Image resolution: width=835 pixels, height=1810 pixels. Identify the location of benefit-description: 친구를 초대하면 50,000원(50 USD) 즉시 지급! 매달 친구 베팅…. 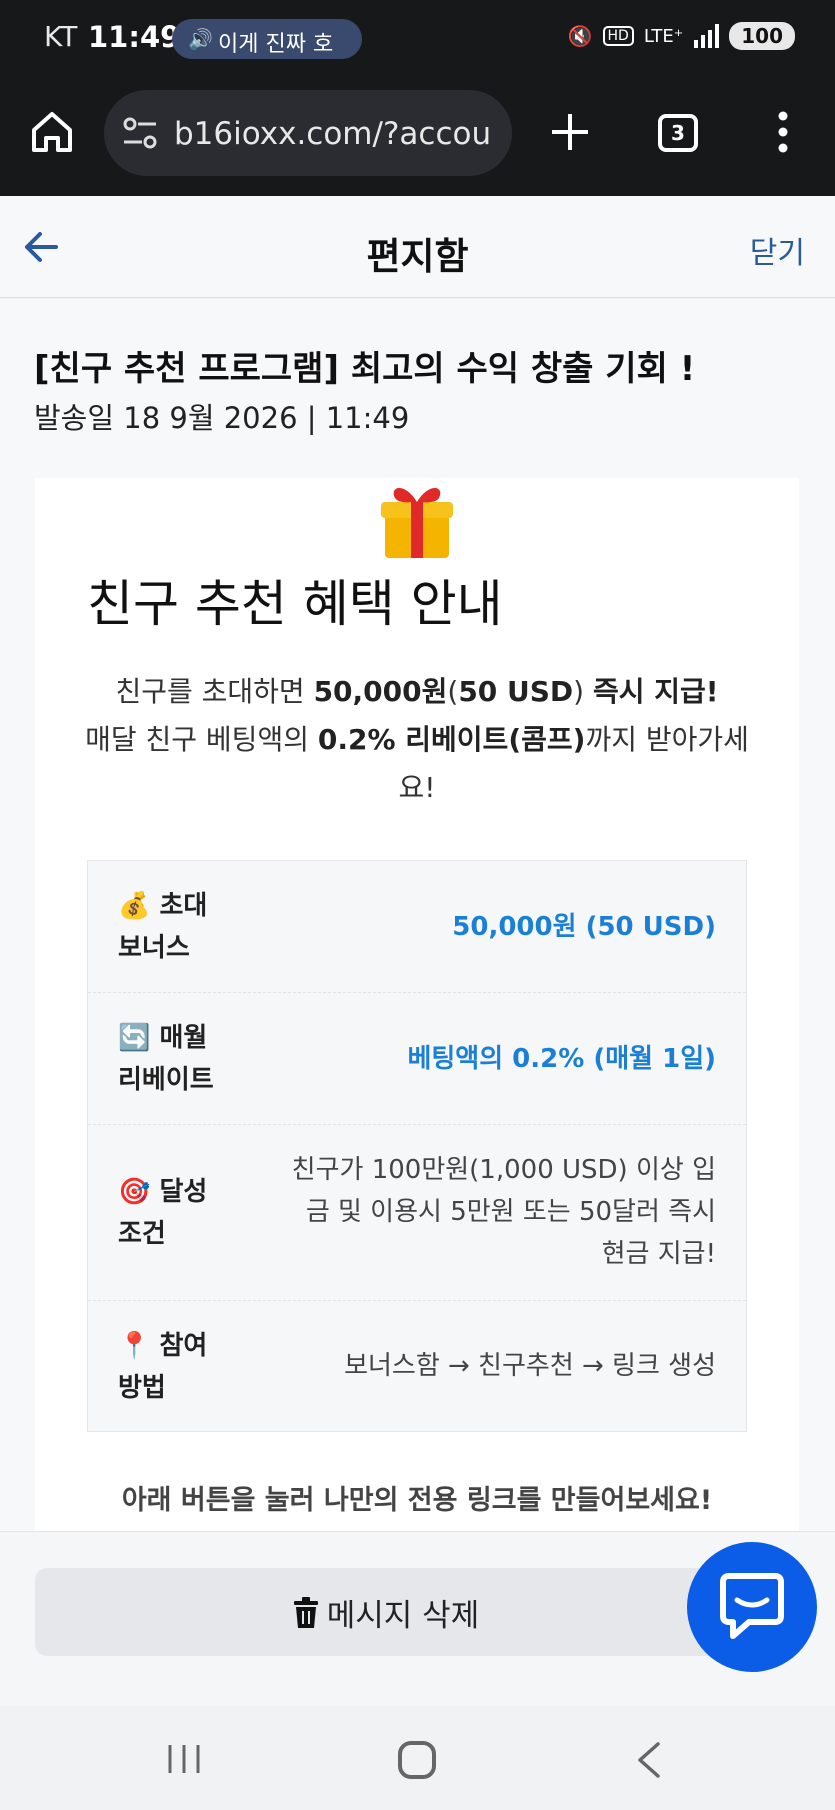
(417, 740).